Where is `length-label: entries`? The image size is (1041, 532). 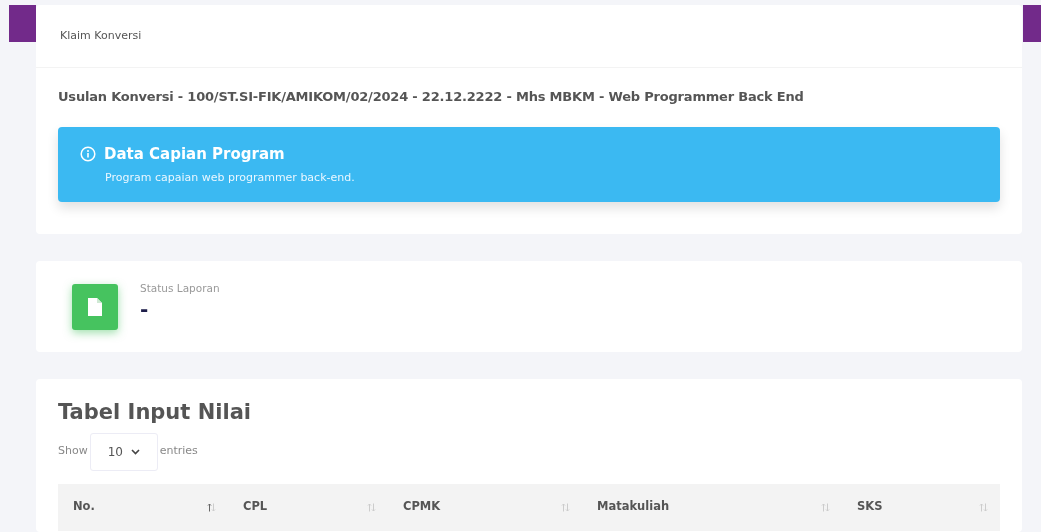
length-label: entries is located at coordinates (178, 451).